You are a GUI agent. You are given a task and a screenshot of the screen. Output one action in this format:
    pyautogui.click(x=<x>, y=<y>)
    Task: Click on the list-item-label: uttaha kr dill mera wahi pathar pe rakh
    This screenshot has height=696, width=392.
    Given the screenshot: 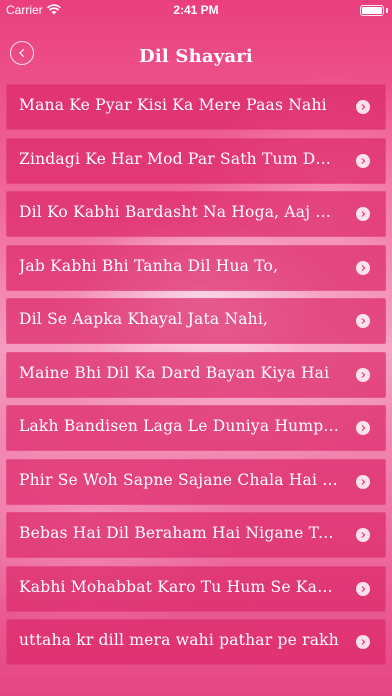 What is the action you would take?
    pyautogui.click(x=179, y=640)
    